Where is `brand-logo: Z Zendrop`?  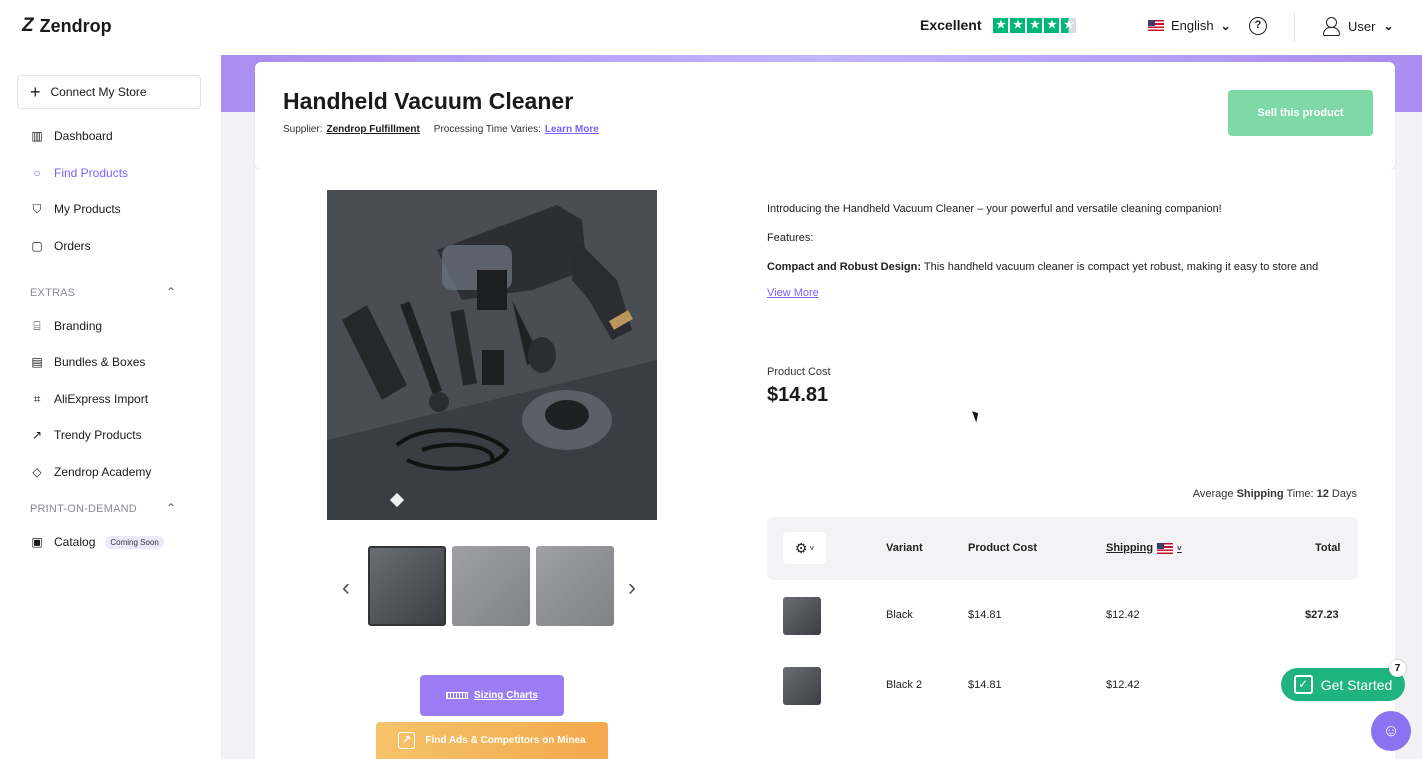 brand-logo: Z Zendrop is located at coordinates (67, 26).